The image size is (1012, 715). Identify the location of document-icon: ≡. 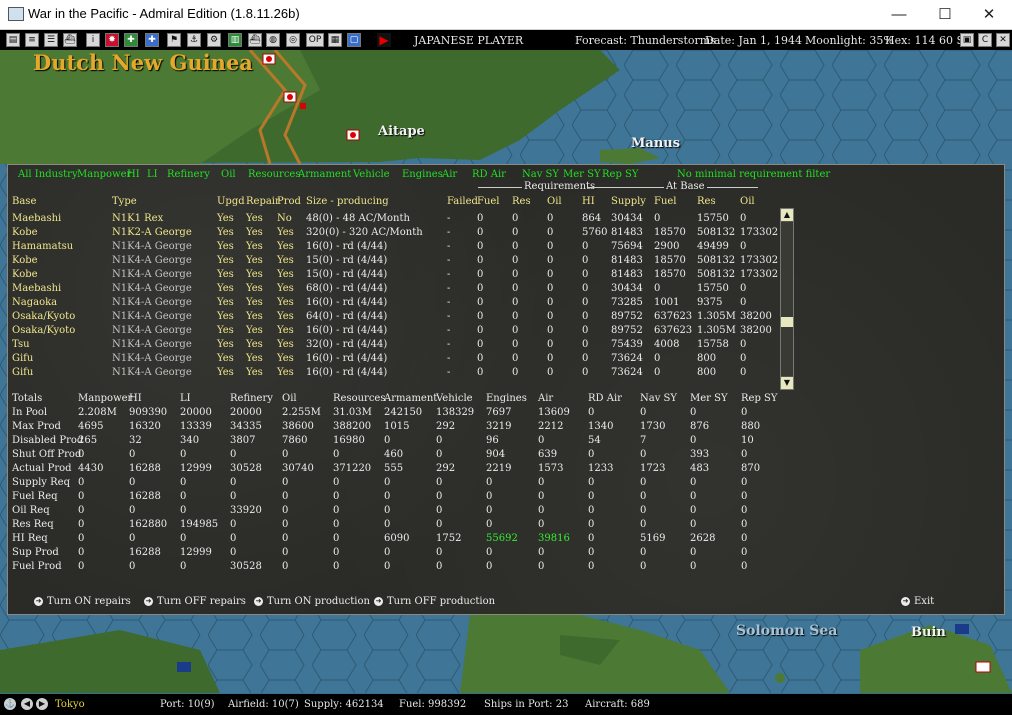
(32, 40).